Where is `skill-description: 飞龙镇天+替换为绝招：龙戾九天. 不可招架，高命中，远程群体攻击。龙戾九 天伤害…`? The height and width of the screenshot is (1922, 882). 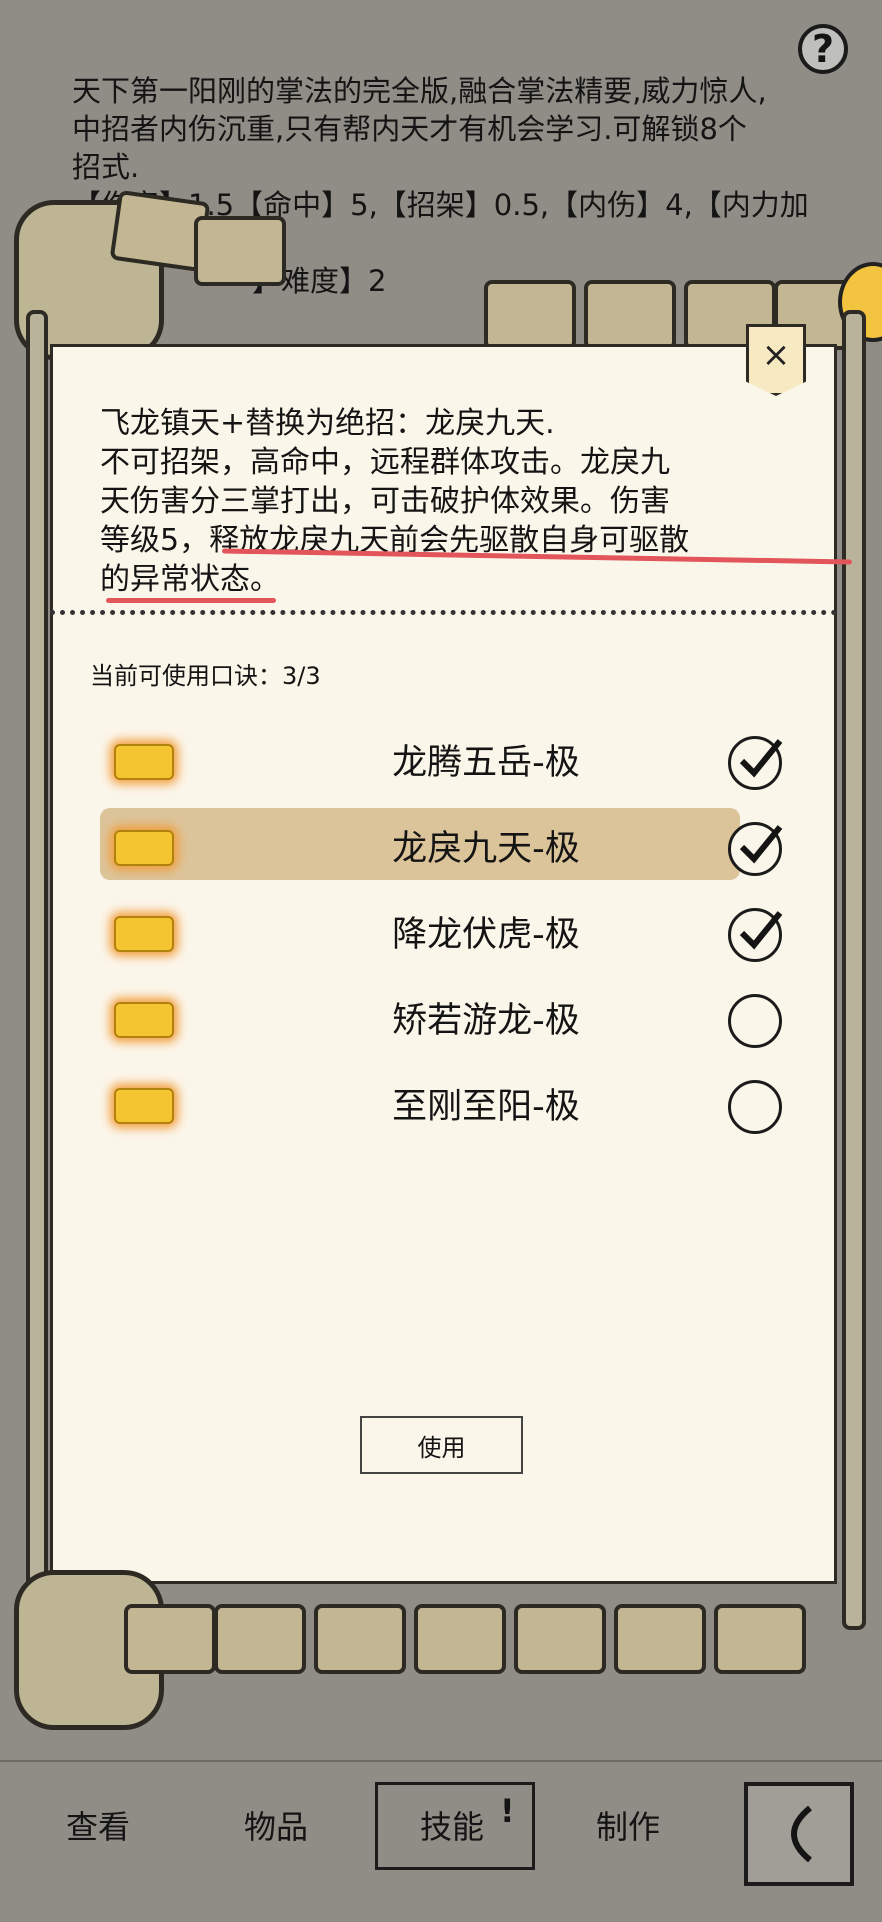 skill-description: 飞龙镇天+替换为绝招：龙戾九天. 不可招架，高命中，远程群体攻击。龙戾九 天伤害… is located at coordinates (450, 501).